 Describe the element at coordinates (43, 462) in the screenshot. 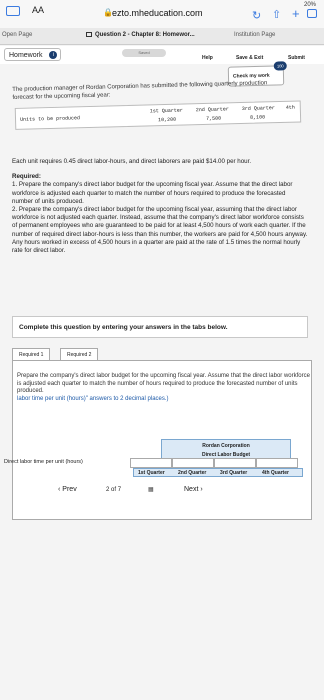

I see `direct-labor-time-label: Direct labor time per unit (hours)` at that location.